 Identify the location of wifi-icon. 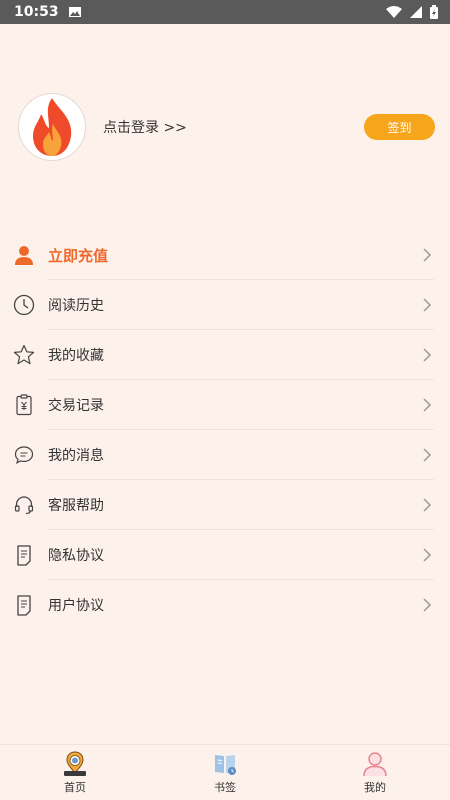
(394, 12).